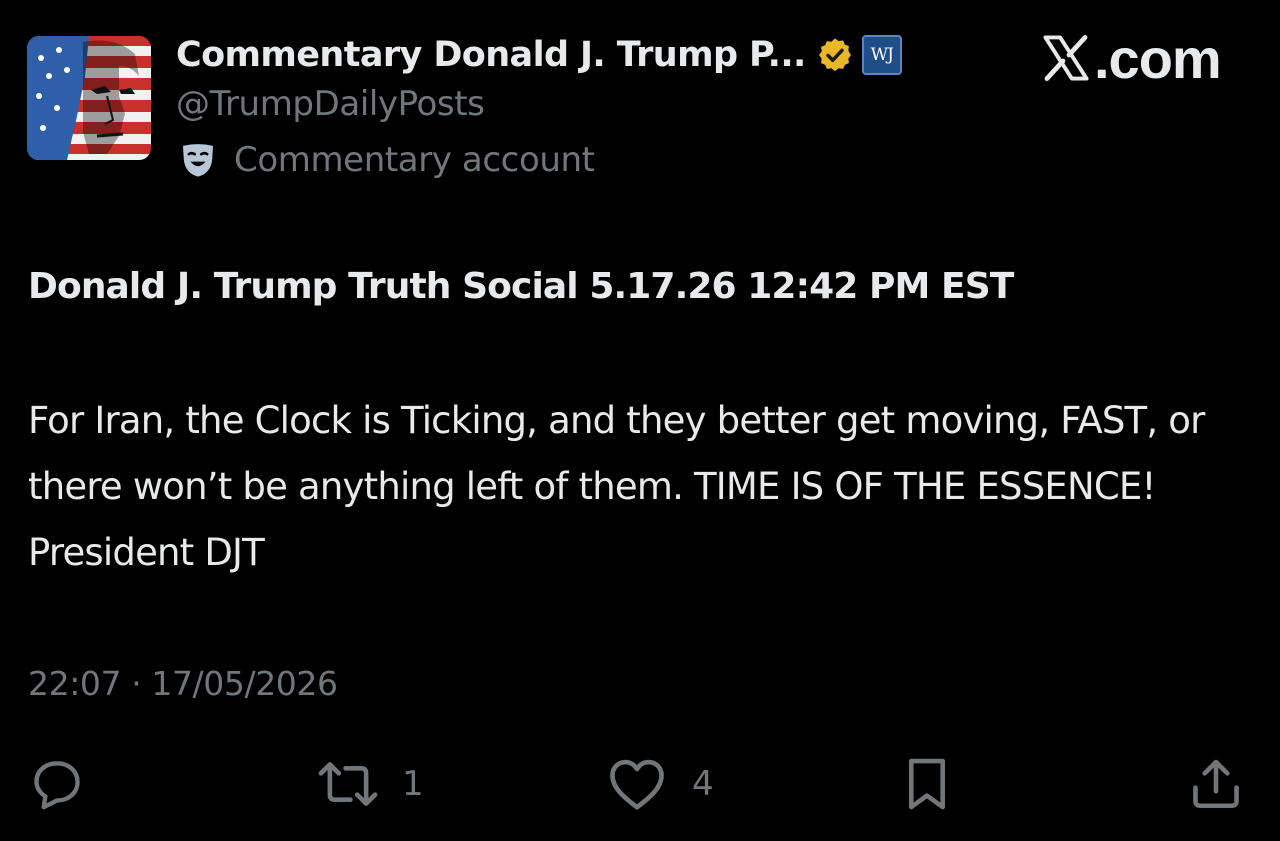 Image resolution: width=1280 pixels, height=841 pixels. I want to click on reply-button, so click(57, 784).